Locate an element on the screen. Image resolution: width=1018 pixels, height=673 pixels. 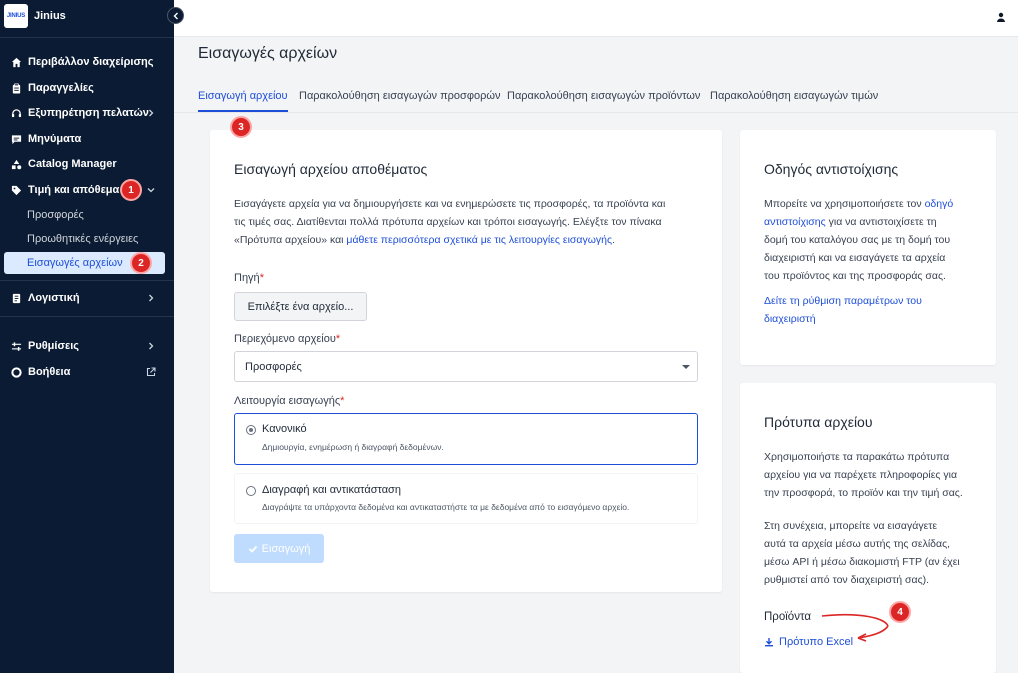
chevron-left-icon is located at coordinates (175, 15).